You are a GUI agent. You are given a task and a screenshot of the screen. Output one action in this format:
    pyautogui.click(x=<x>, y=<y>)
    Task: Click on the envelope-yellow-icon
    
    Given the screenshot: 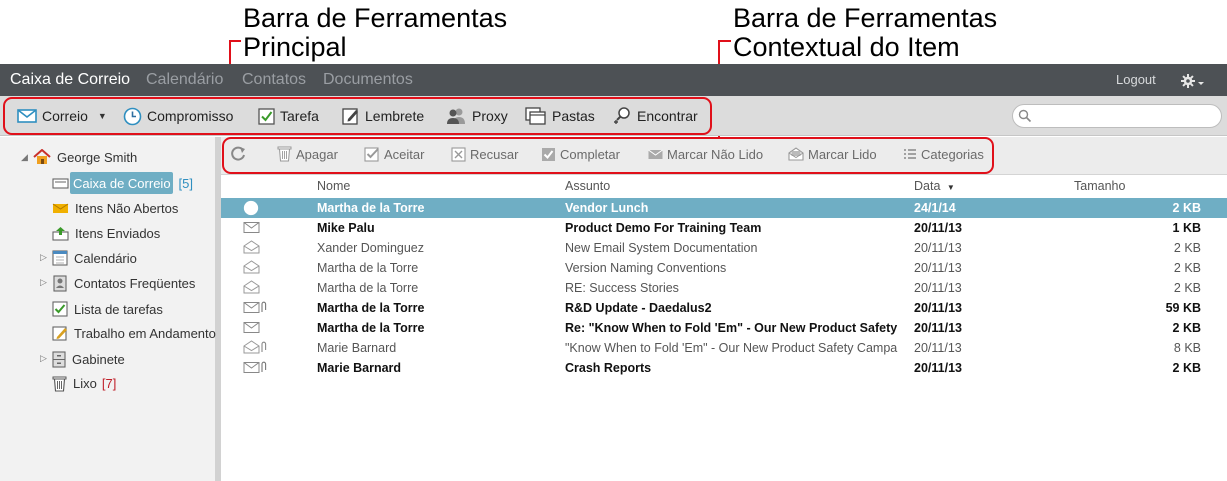 What is the action you would take?
    pyautogui.click(x=60, y=208)
    